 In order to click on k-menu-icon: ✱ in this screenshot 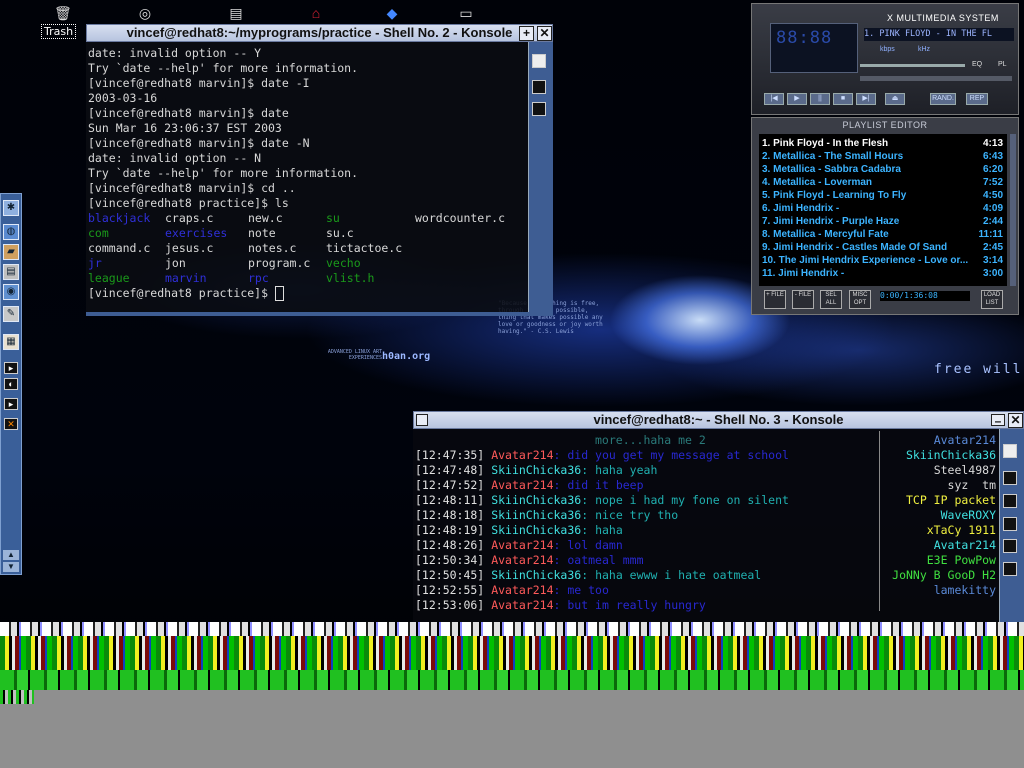, I will do `click(11, 208)`.